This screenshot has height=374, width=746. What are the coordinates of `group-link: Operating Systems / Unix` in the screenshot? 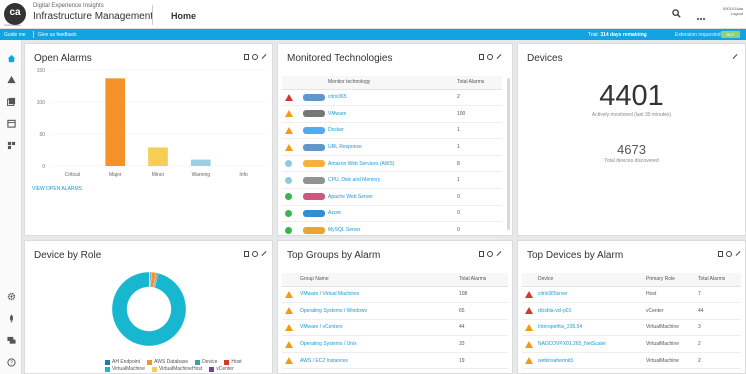 It's located at (378, 344).